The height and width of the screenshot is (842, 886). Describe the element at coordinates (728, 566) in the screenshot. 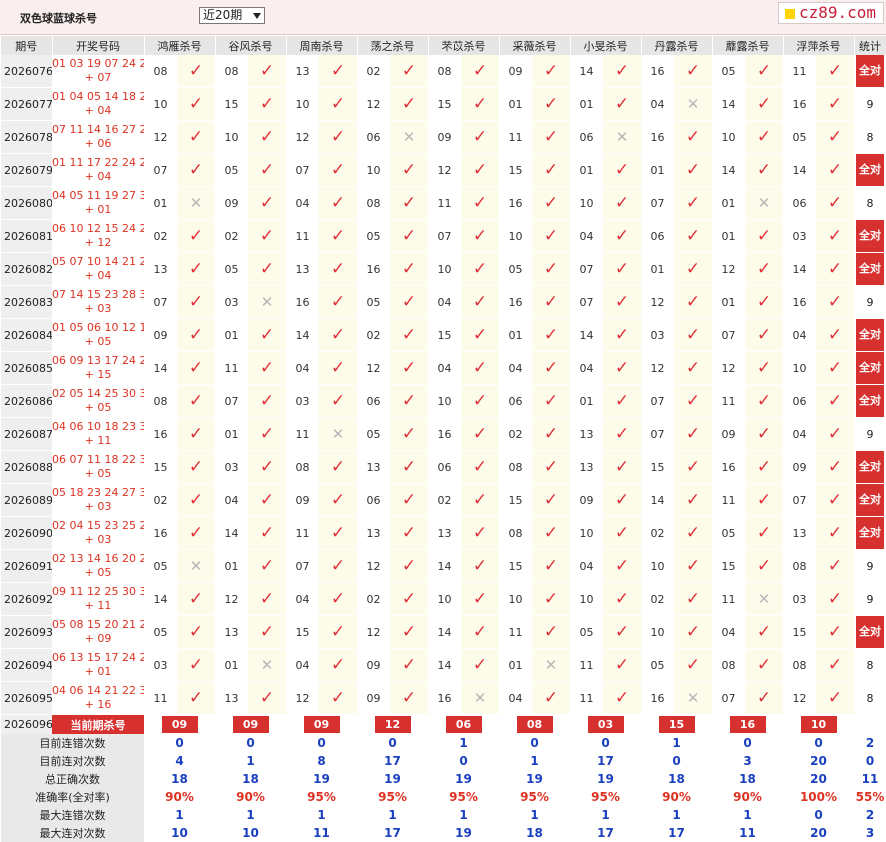

I see `kill-number: 15` at that location.